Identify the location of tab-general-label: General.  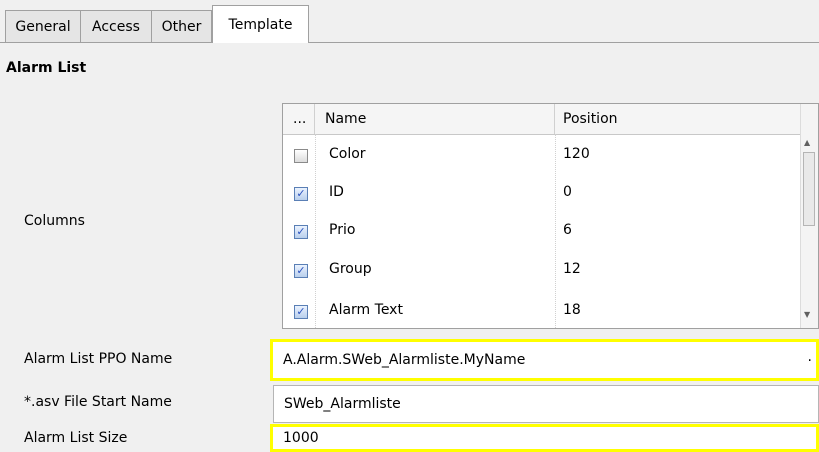
(43, 26).